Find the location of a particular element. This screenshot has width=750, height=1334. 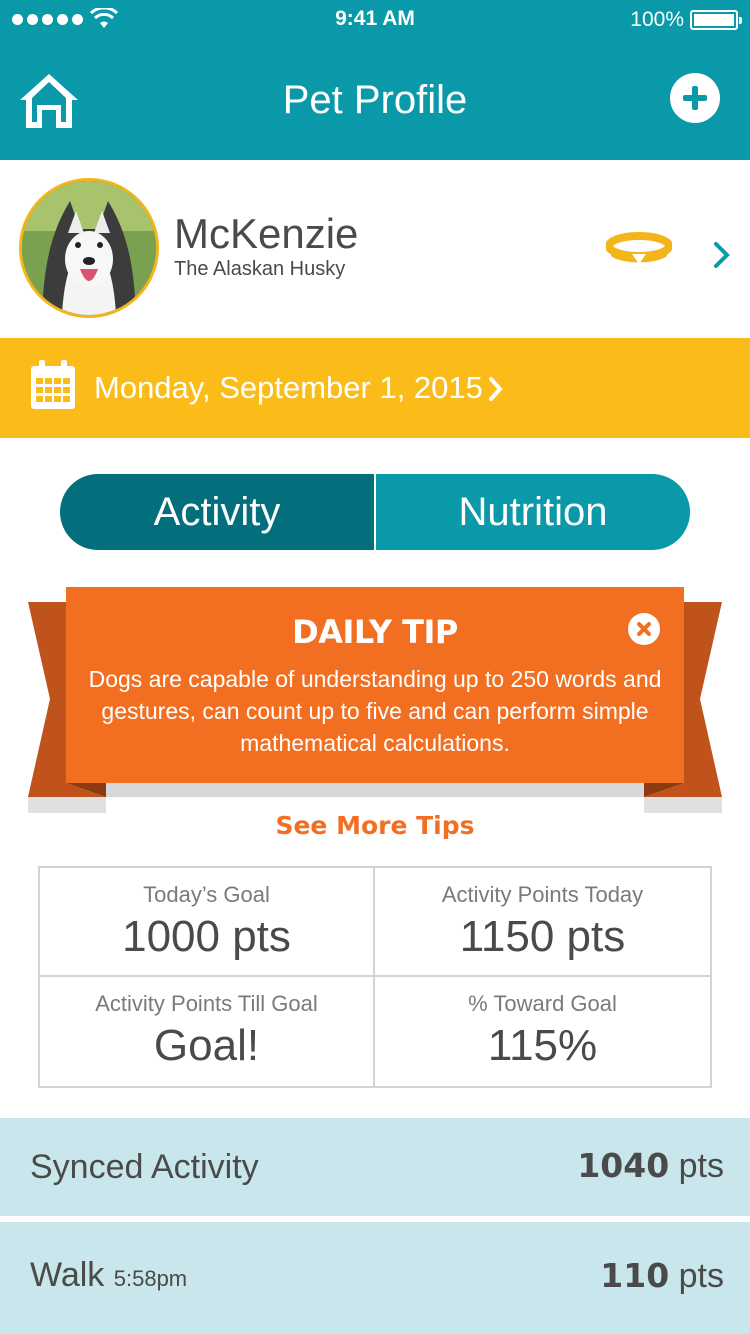

stat-points-today: Activity Points Today 1150 pts is located at coordinates (542, 922).